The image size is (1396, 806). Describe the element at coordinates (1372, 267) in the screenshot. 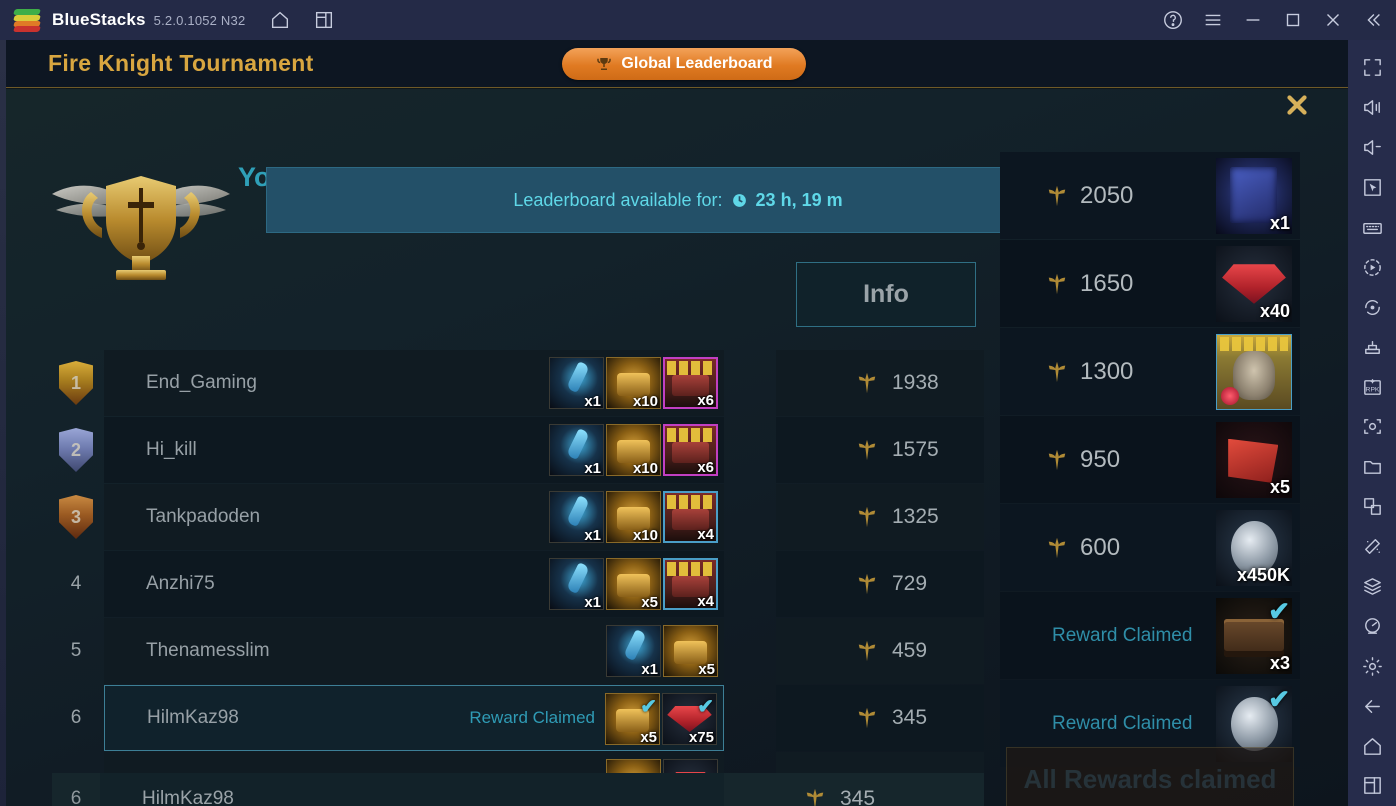

I see `macro-play-icon` at that location.